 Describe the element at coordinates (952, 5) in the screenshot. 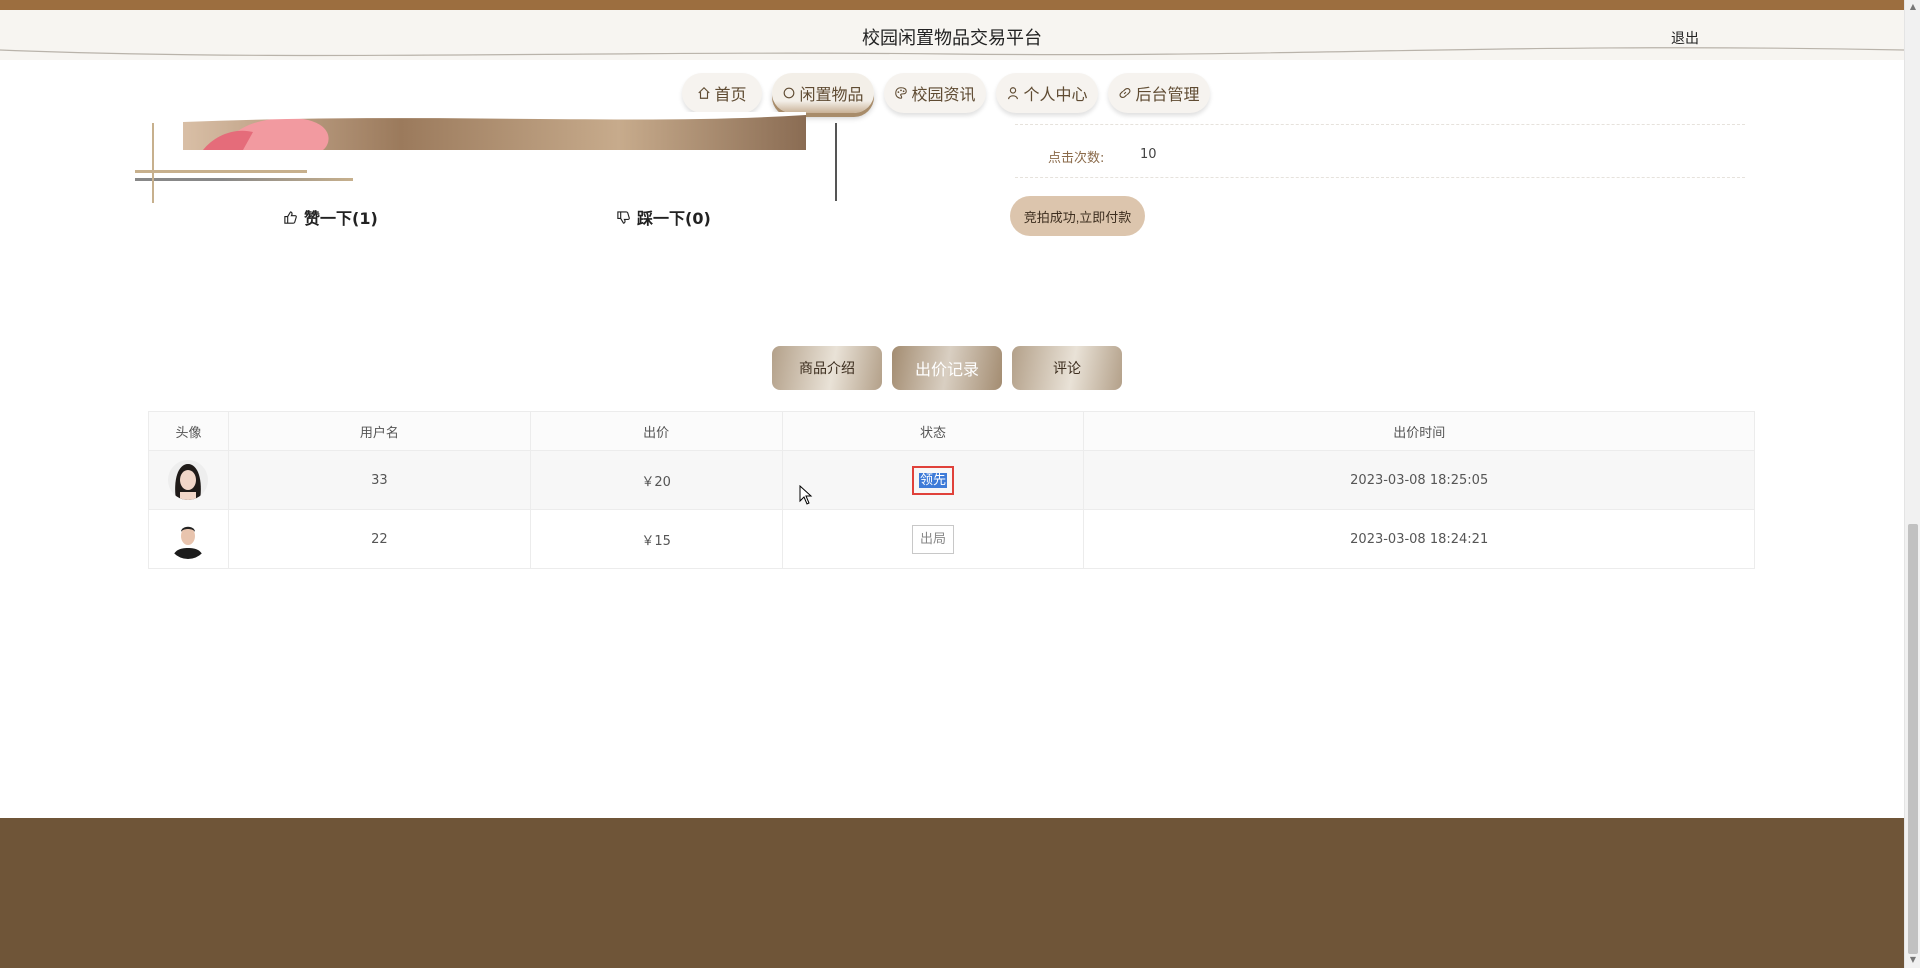

I see `top-accent-bar` at that location.